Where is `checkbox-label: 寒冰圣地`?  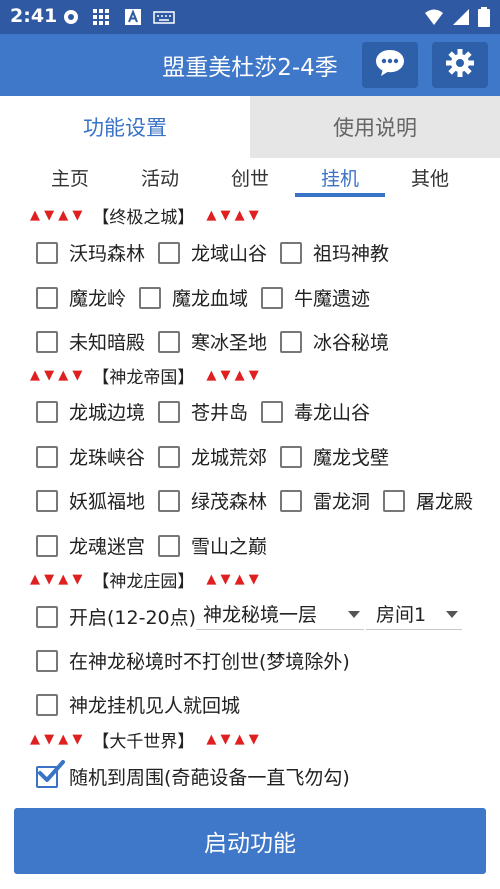
checkbox-label: 寒冰圣地 is located at coordinates (229, 343).